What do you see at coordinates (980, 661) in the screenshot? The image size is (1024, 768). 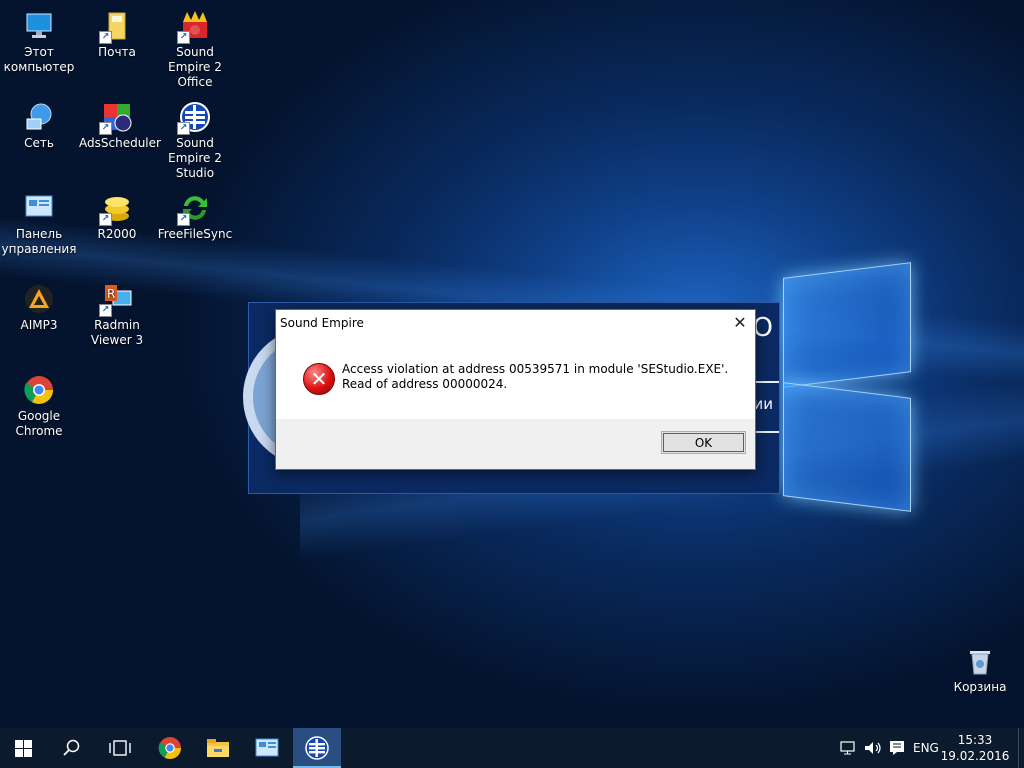 I see `recycle-bin-icon` at bounding box center [980, 661].